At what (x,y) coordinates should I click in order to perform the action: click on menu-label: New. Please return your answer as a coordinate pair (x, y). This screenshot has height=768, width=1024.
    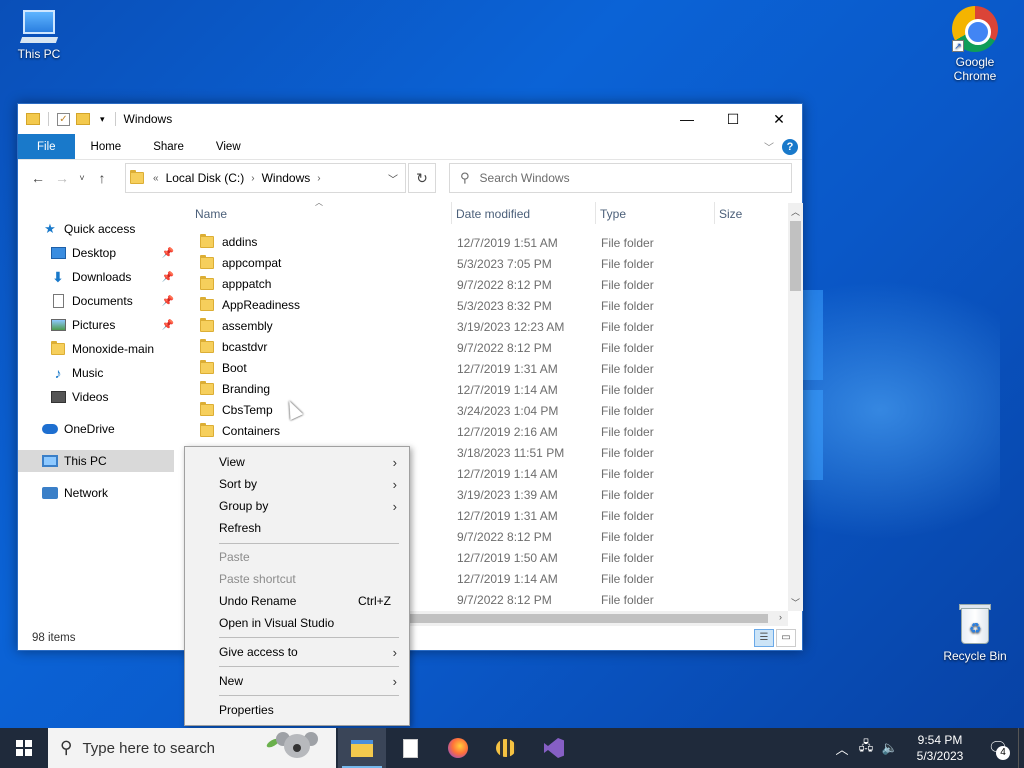
    Looking at the image, I should click on (231, 681).